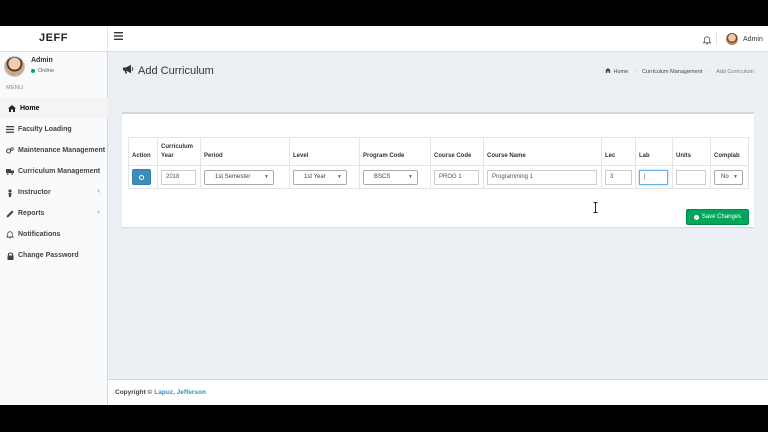 The width and height of the screenshot is (768, 432). Describe the element at coordinates (618, 151) in the screenshot. I see `column-header-lec: Lec` at that location.